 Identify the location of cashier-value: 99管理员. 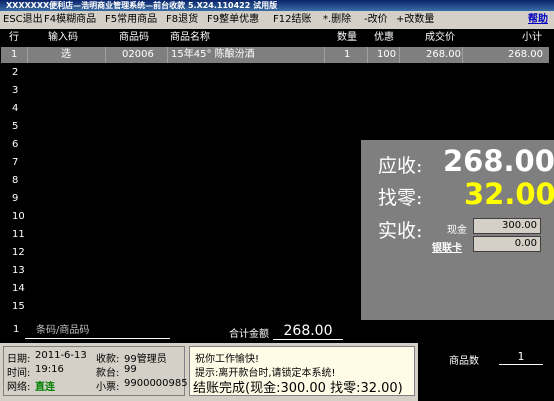
(145, 359).